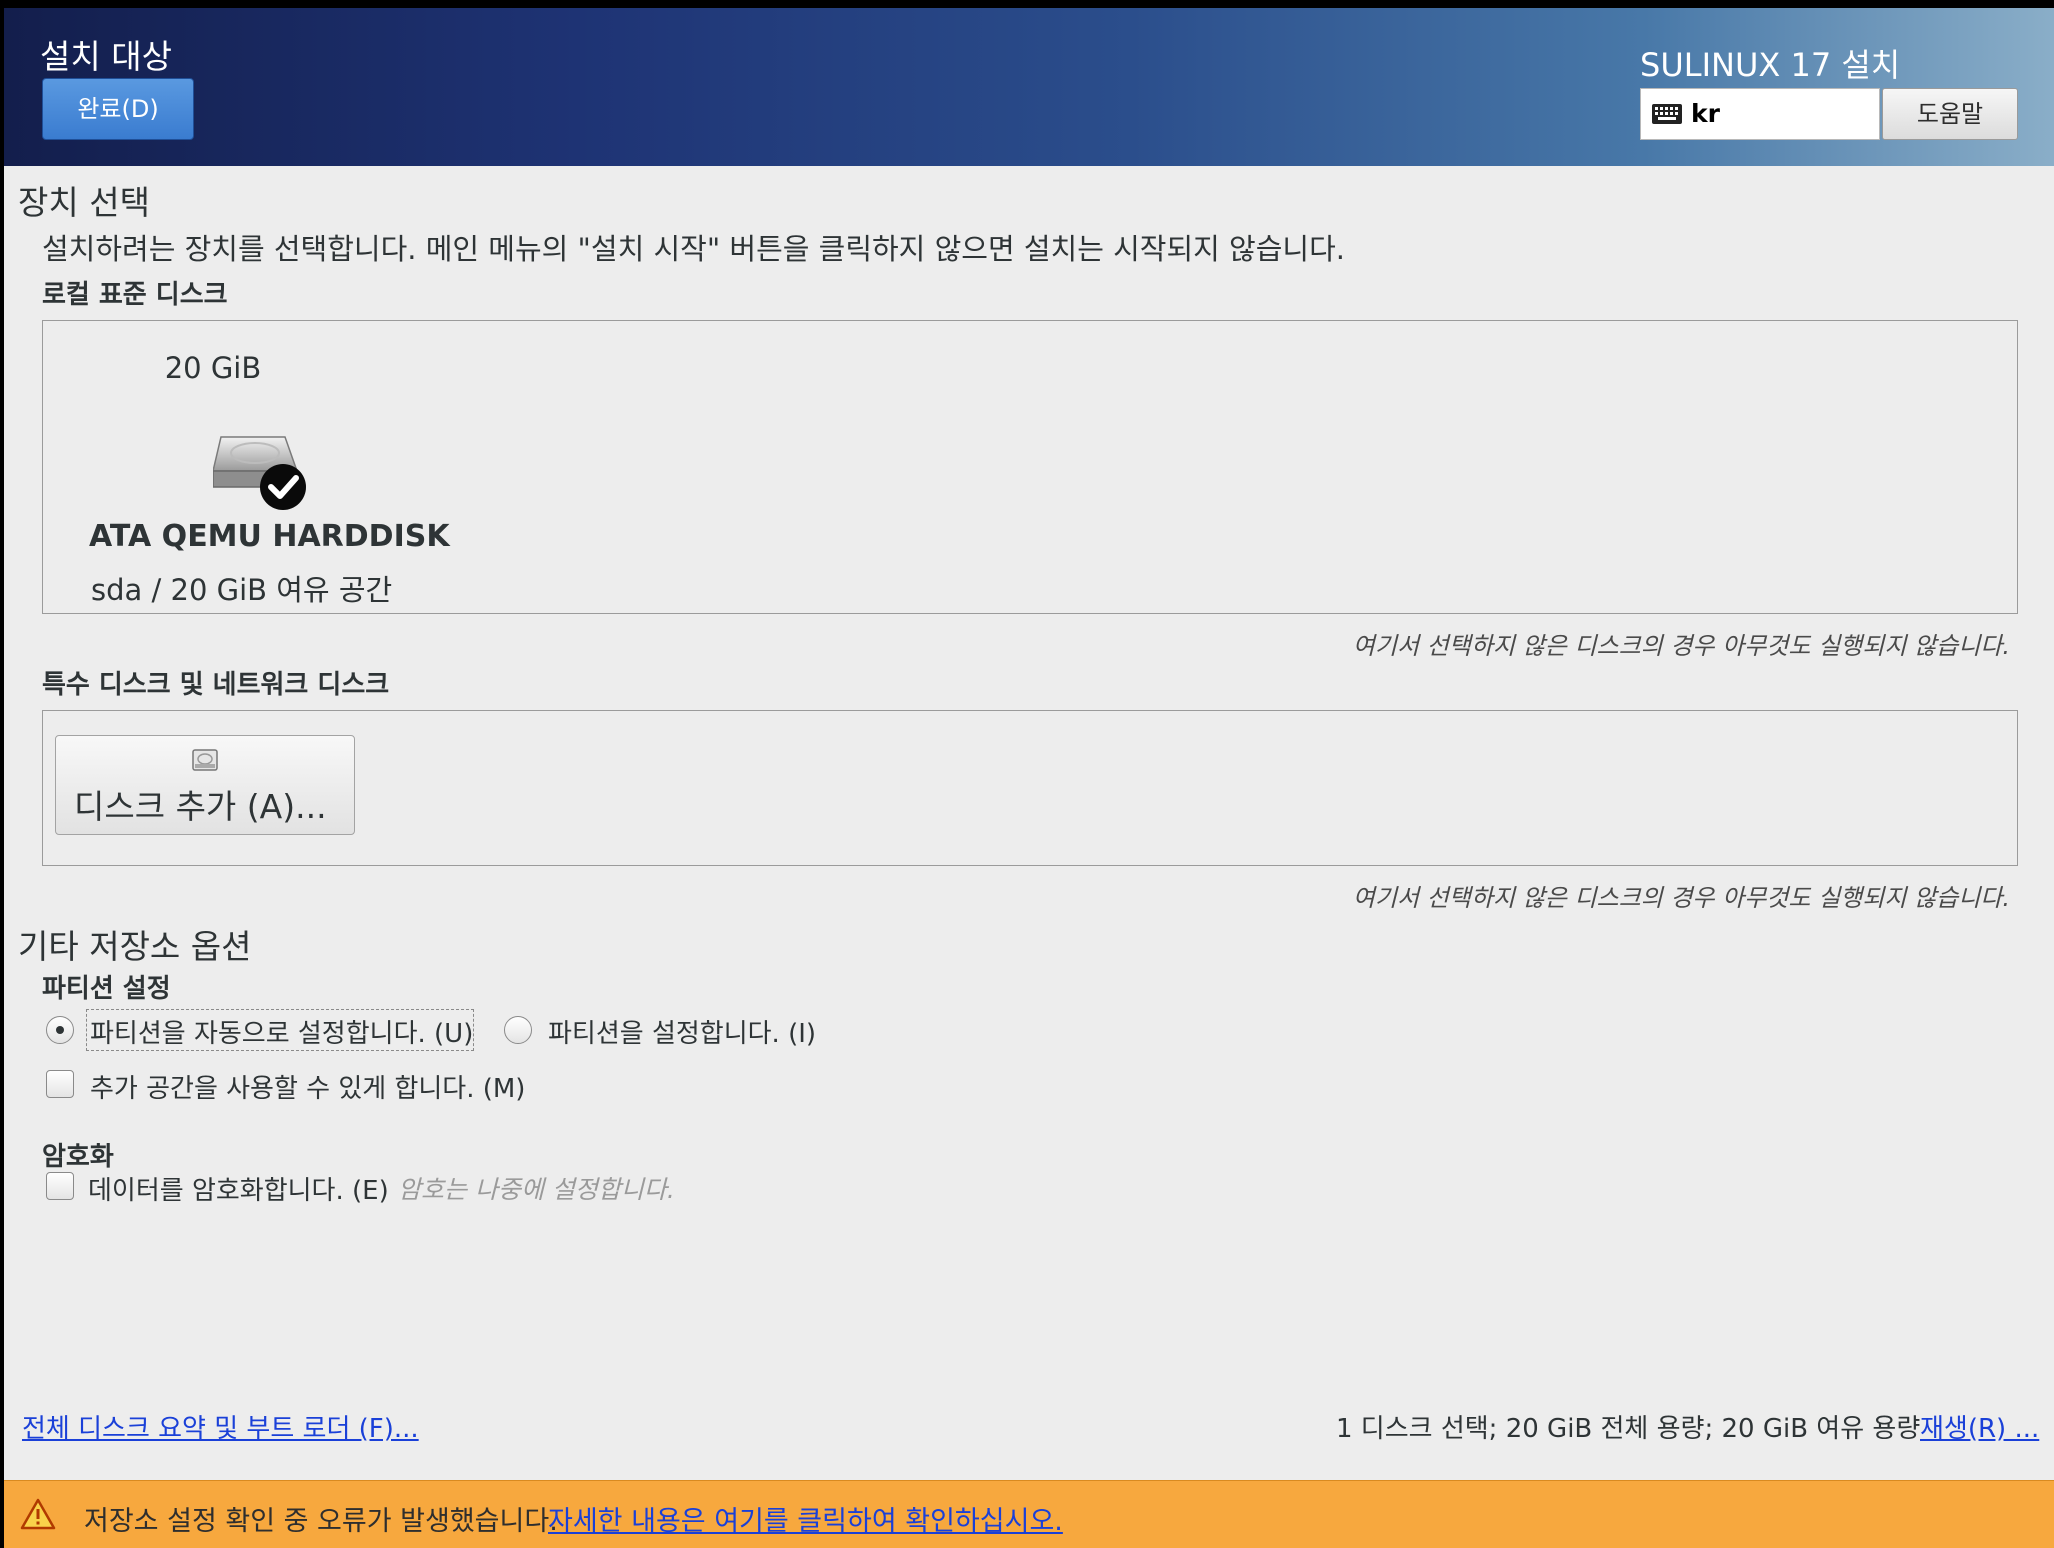 The image size is (2054, 1548). Describe the element at coordinates (805, 1518) in the screenshot. I see `warning-details-link: 자세한 내용은 여기를 클릭하여 확인하십시오.` at that location.